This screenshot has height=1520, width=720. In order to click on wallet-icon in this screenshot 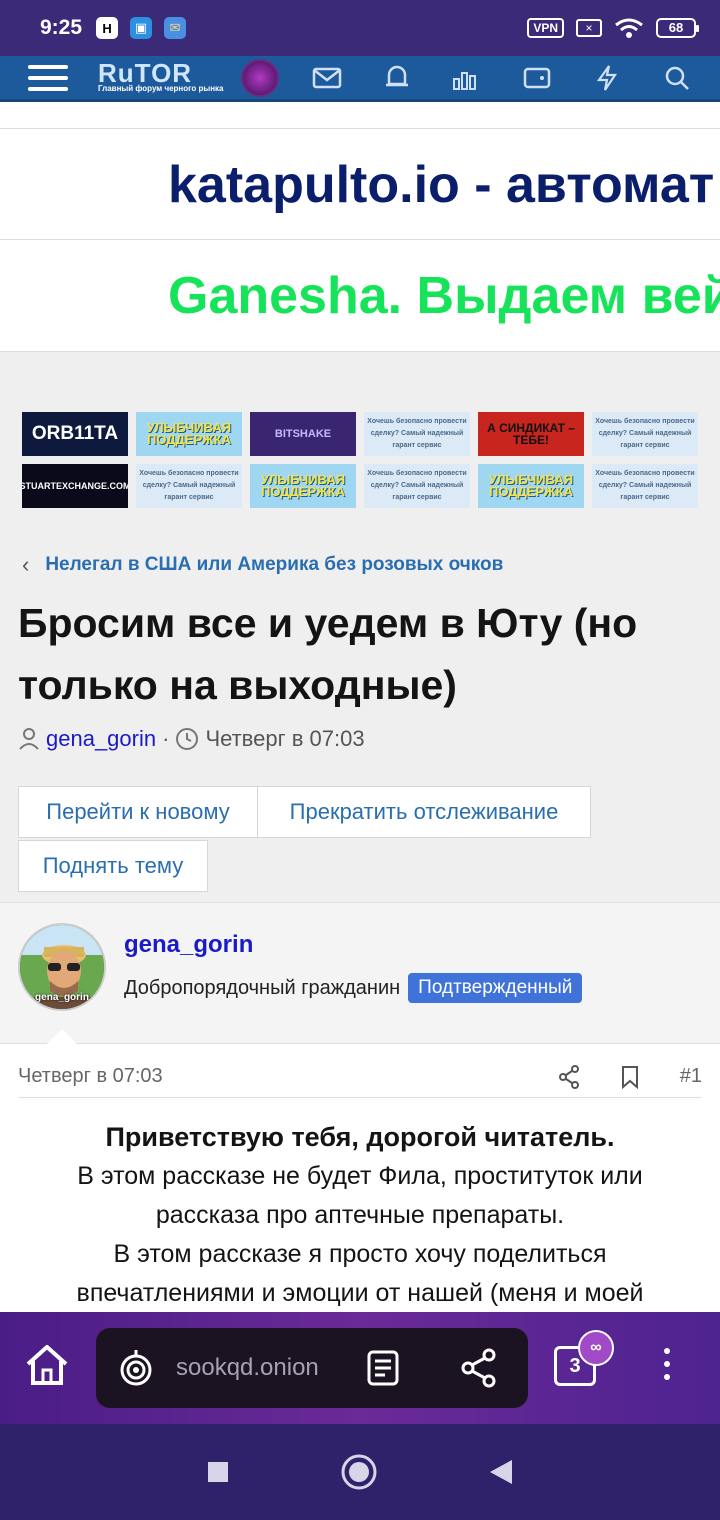, I will do `click(537, 78)`.